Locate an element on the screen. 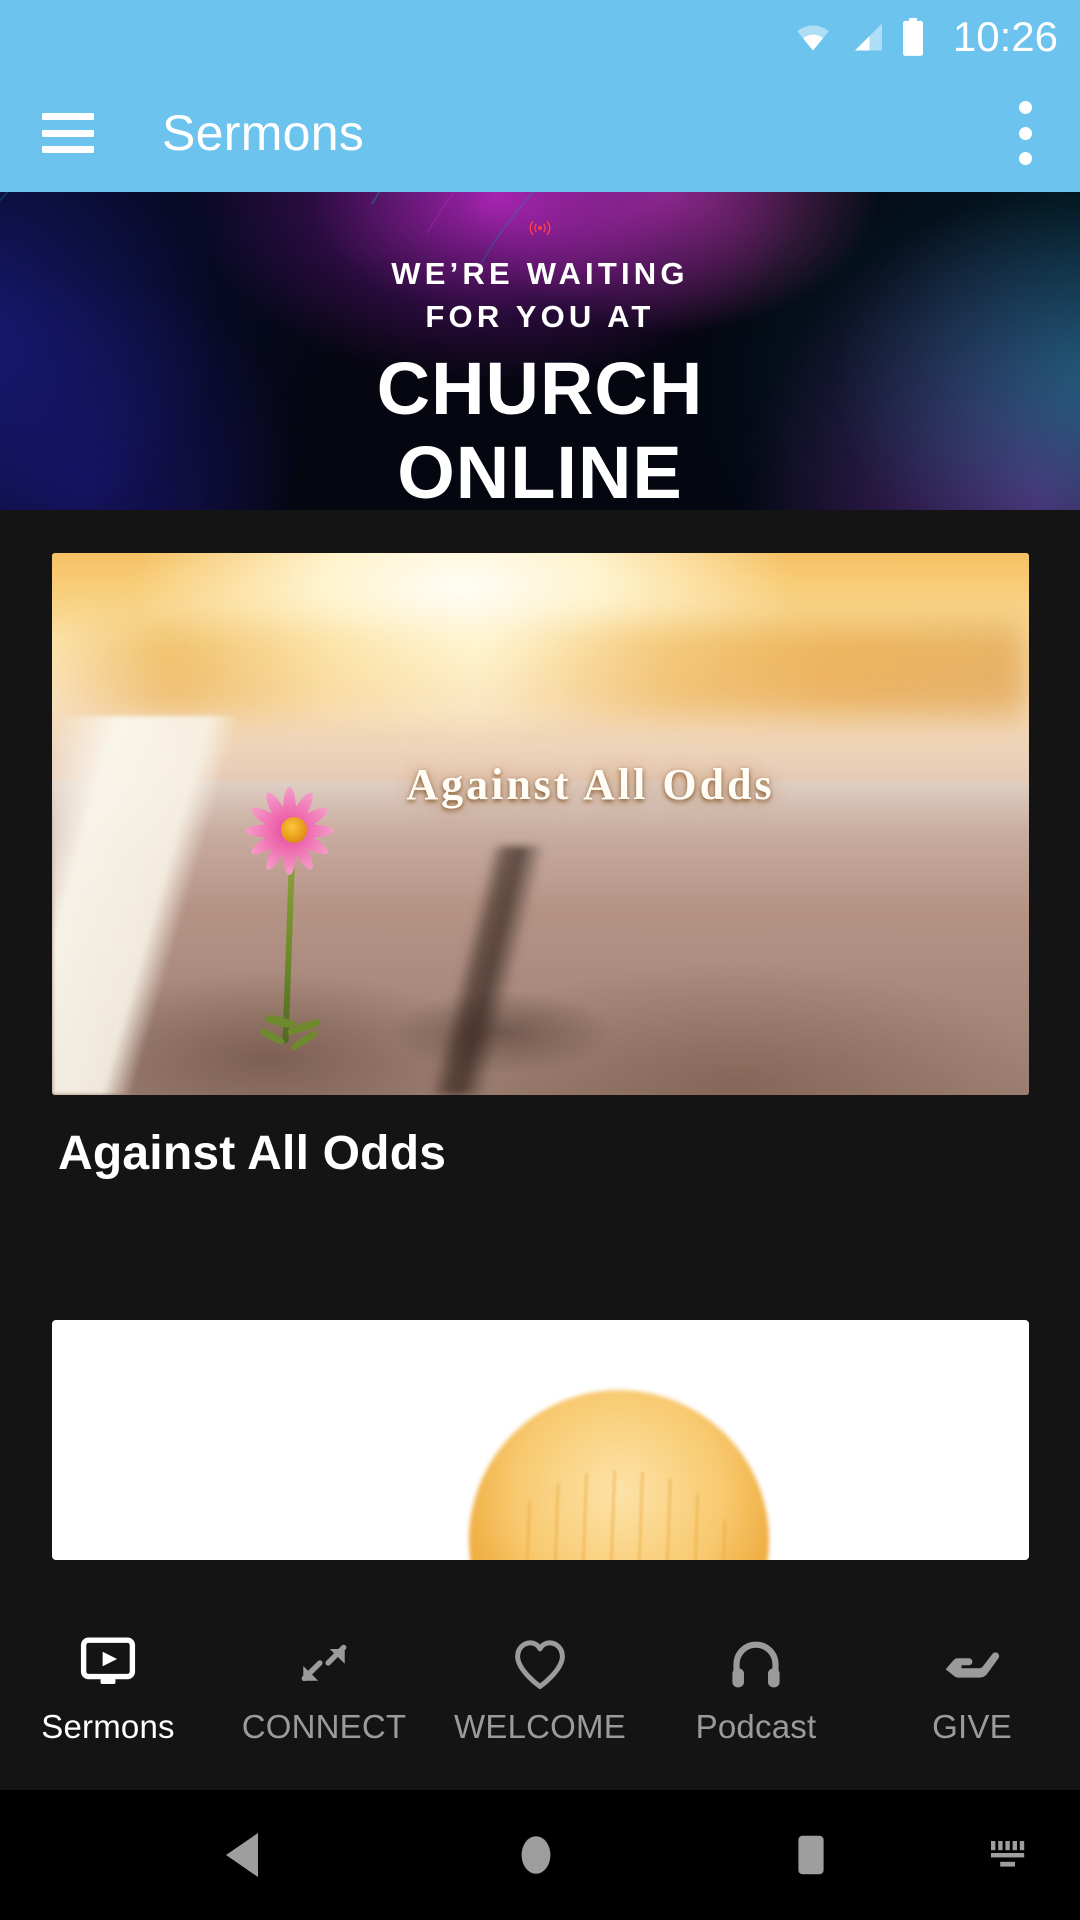 This screenshot has height=1920, width=1080. nav-item-sermons: Sermons is located at coordinates (108, 1689).